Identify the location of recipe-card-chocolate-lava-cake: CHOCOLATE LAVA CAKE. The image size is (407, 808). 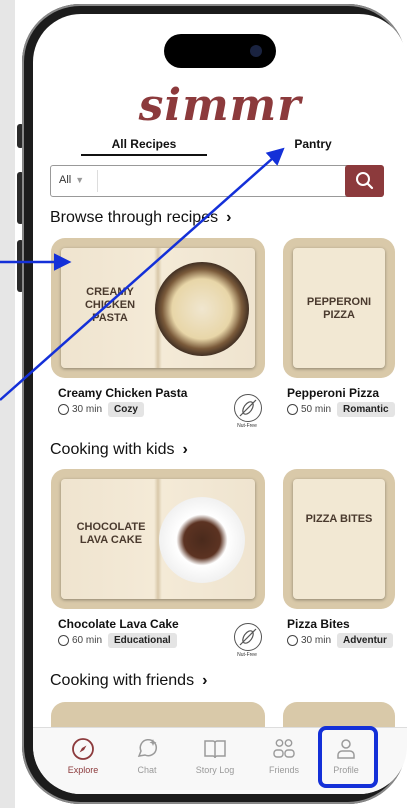
(158, 539).